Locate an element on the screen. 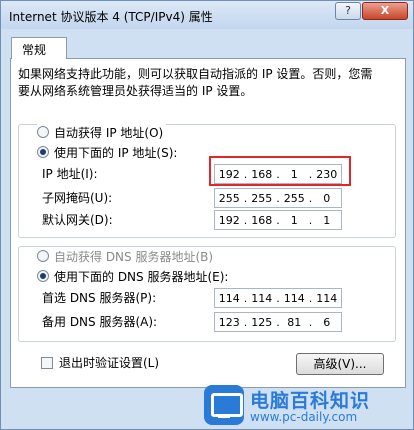  subnet-mask-field: 255. 255. 255. 0 is located at coordinates (278, 198).